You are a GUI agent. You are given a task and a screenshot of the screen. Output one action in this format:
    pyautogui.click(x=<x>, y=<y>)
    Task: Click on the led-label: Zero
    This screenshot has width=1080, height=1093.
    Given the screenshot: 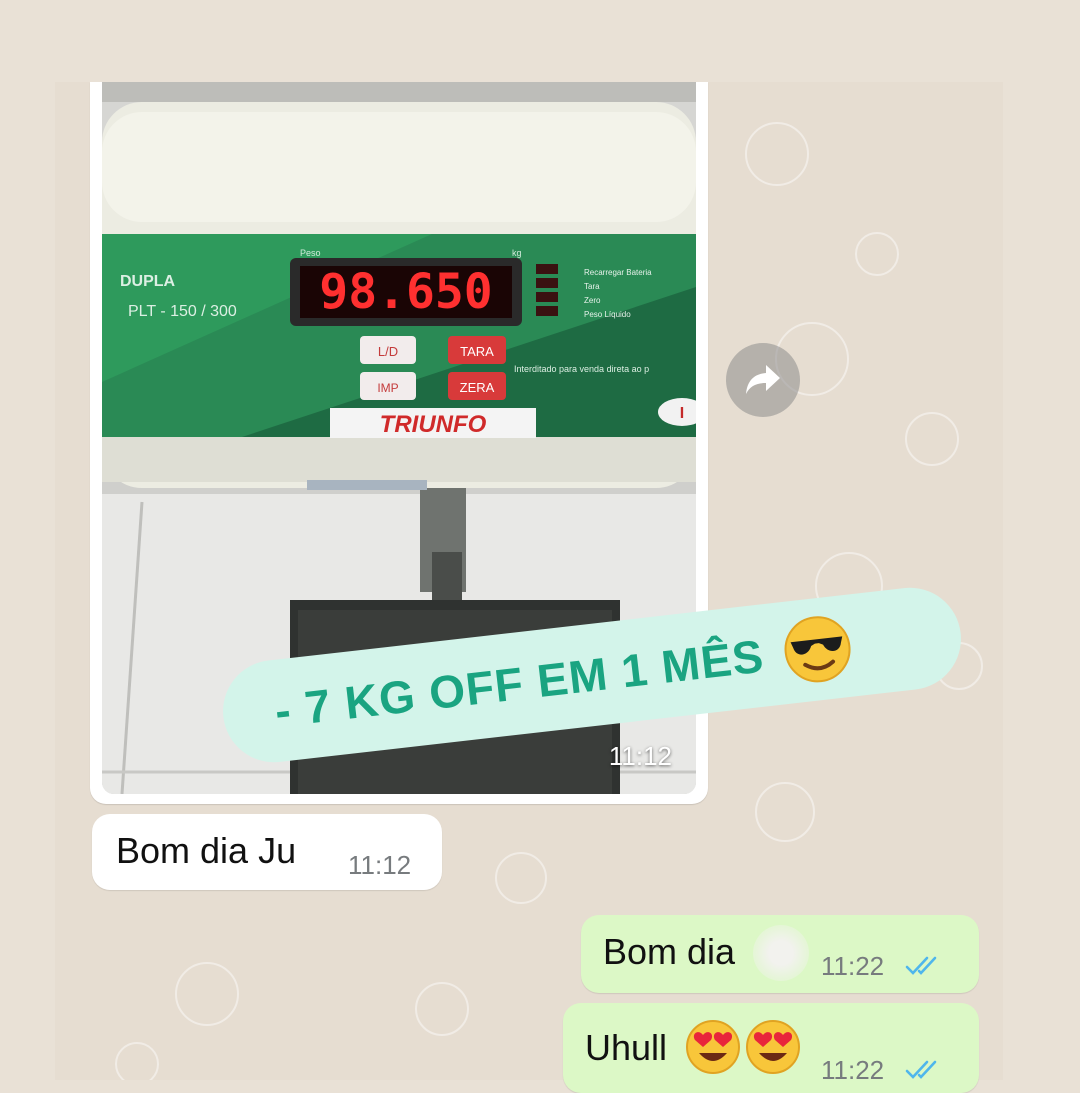 What is the action you would take?
    pyautogui.click(x=592, y=300)
    